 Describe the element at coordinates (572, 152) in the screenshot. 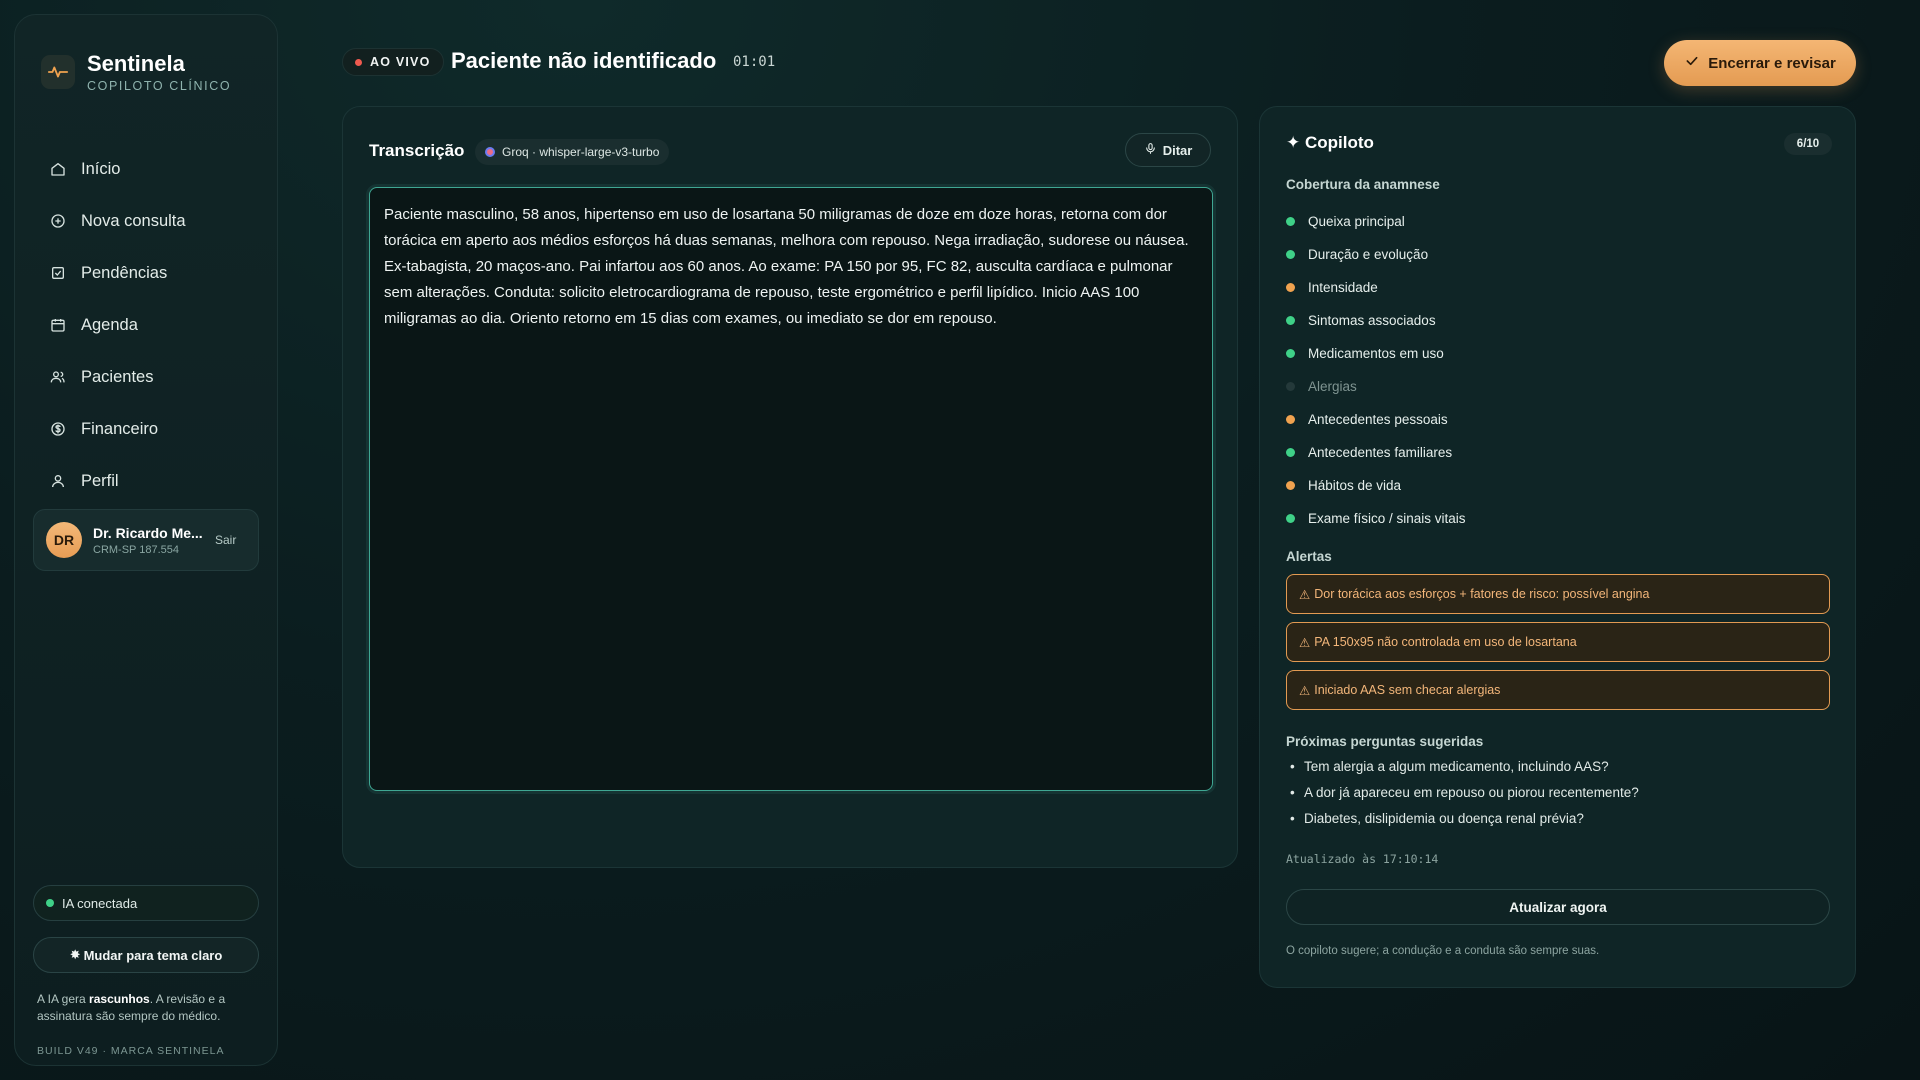

I see `model-badge: Groq · whisper-large-v3-turbo` at that location.